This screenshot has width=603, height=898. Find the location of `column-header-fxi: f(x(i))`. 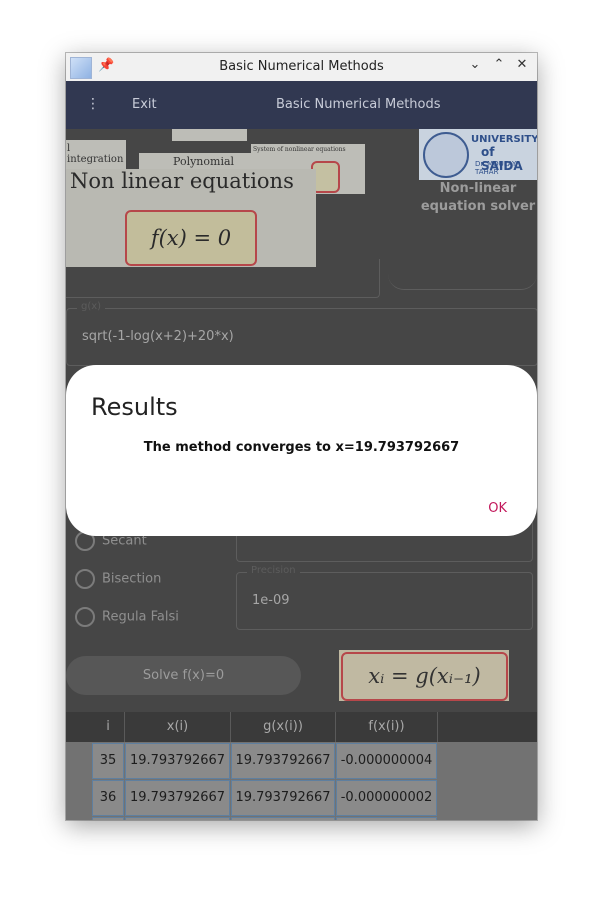

column-header-fxi: f(x(i)) is located at coordinates (387, 727).